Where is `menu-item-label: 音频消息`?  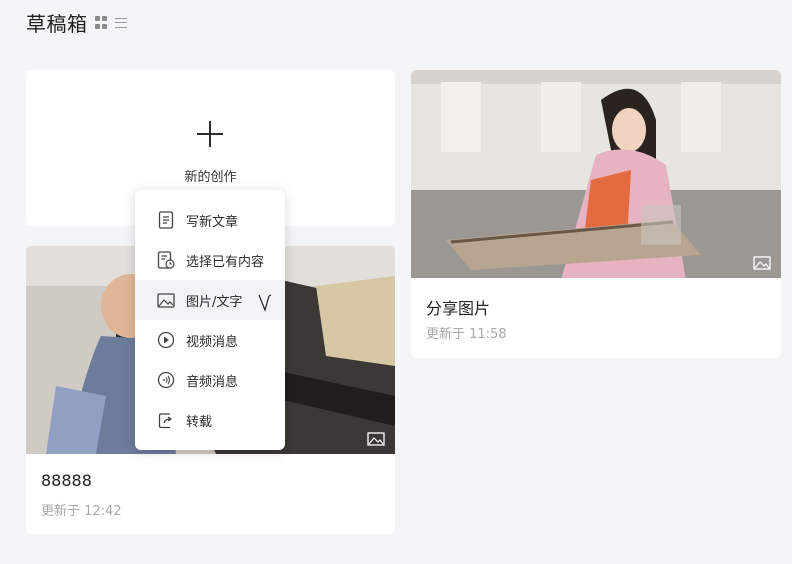
menu-item-label: 音频消息 is located at coordinates (212, 382).